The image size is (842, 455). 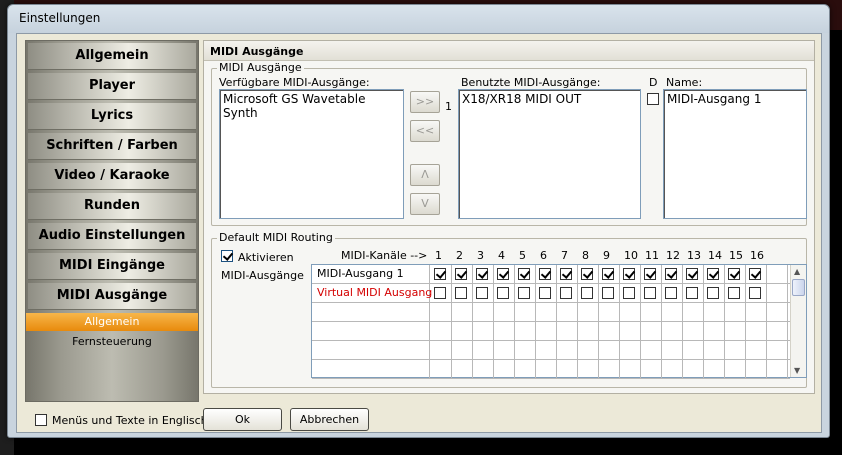 What do you see at coordinates (112, 296) in the screenshot?
I see `nav-item-midi-ausgaenge: MIDI Ausgänge` at bounding box center [112, 296].